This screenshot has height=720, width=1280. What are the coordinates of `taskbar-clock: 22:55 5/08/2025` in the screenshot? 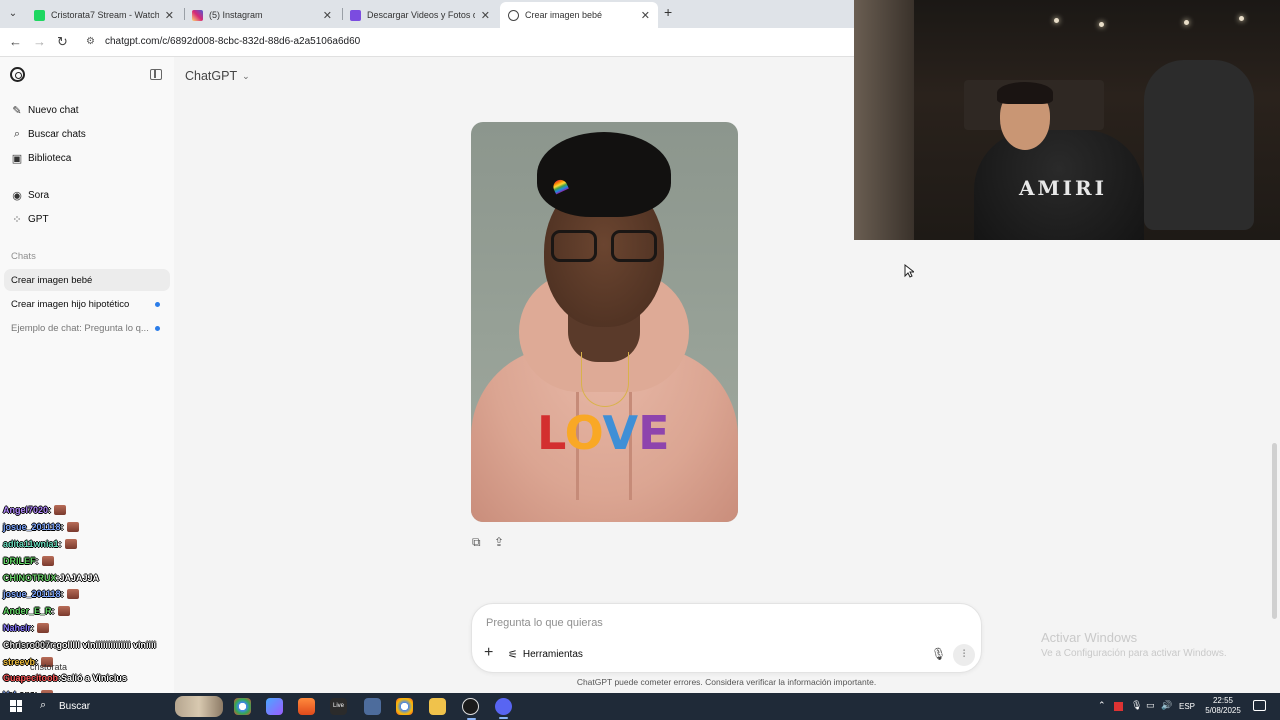 It's located at (1223, 706).